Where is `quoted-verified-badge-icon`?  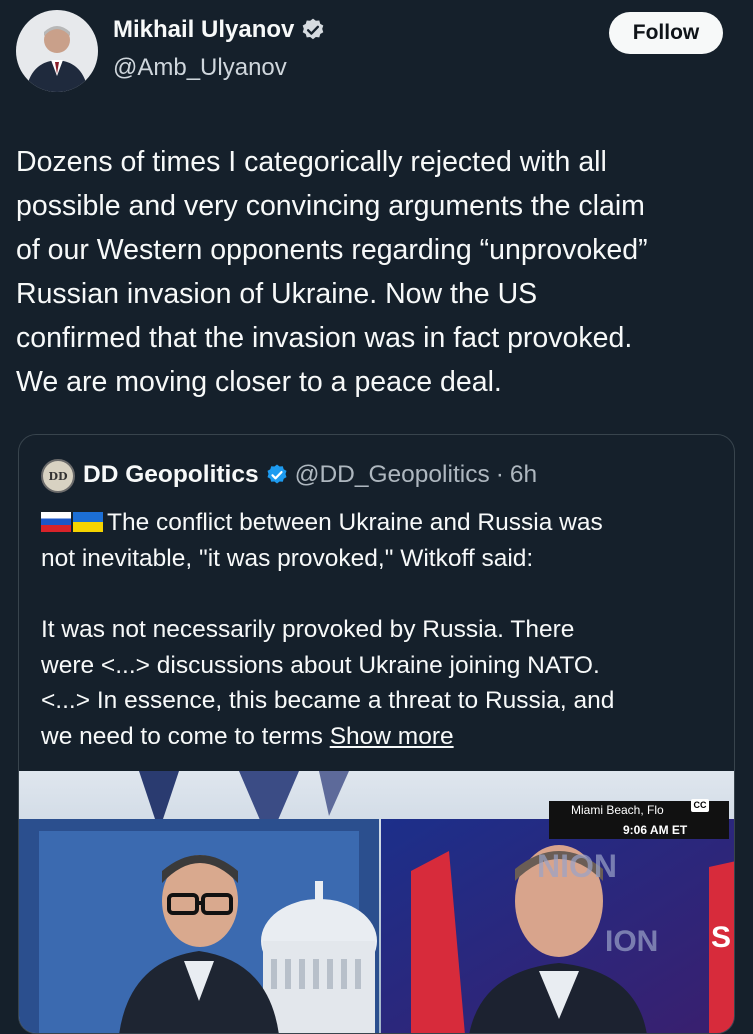 quoted-verified-badge-icon is located at coordinates (277, 474).